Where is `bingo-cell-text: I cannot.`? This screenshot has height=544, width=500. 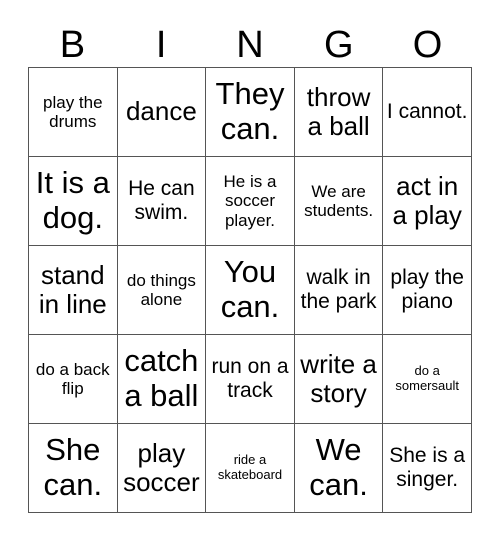
bingo-cell-text: I cannot. is located at coordinates (427, 112).